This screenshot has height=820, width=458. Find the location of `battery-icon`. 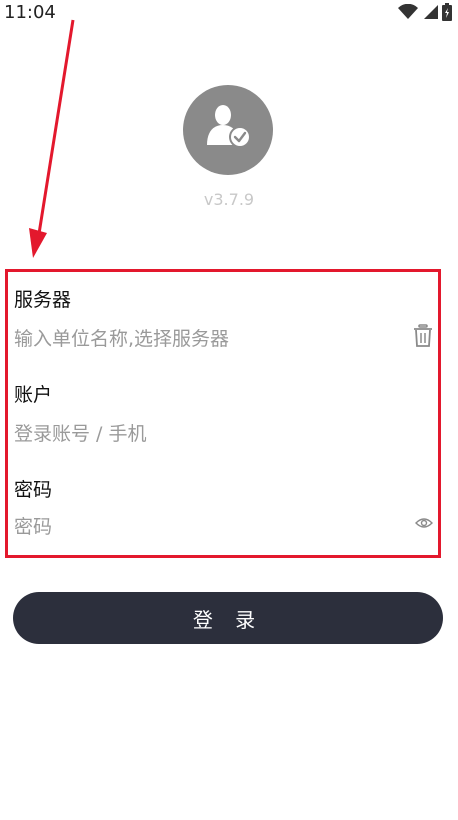

battery-icon is located at coordinates (447, 12).